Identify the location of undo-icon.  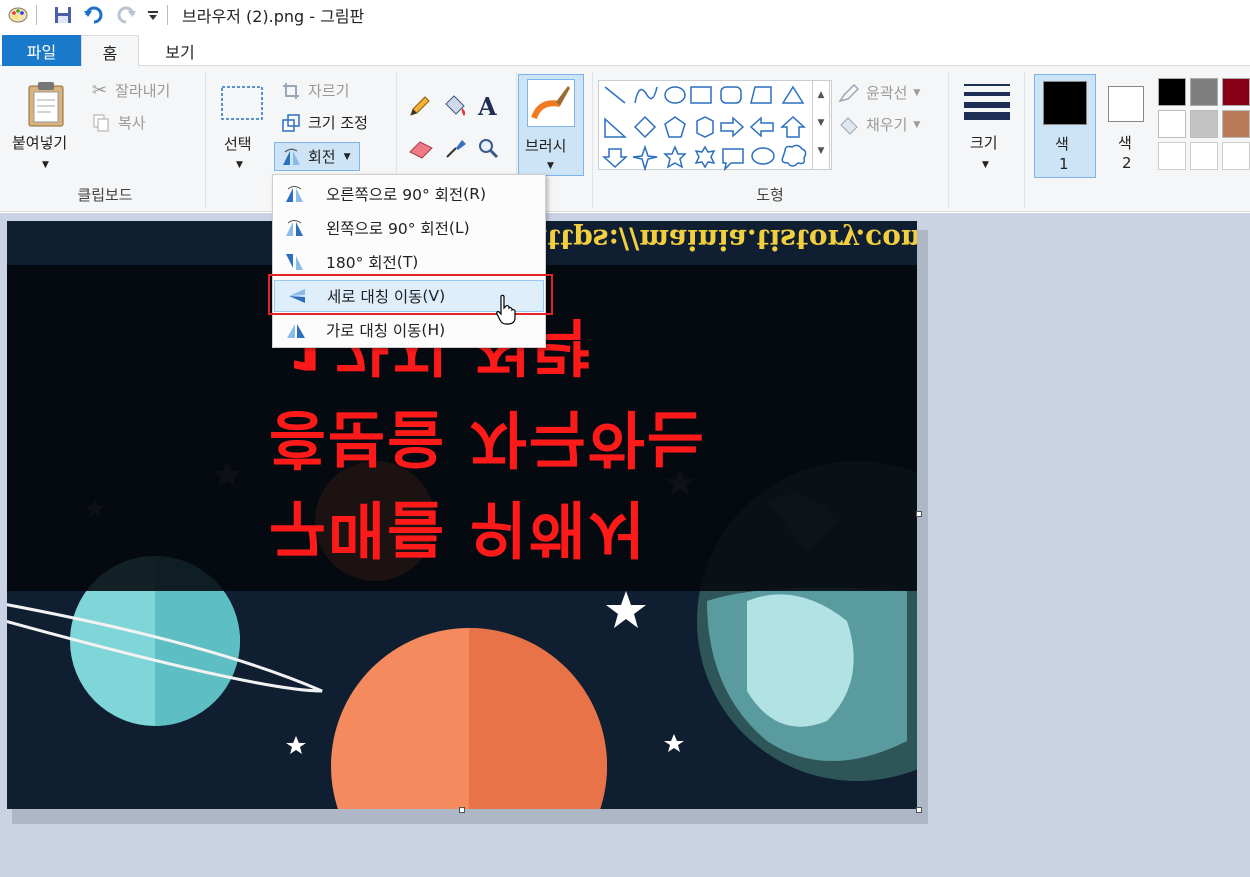
(94, 15).